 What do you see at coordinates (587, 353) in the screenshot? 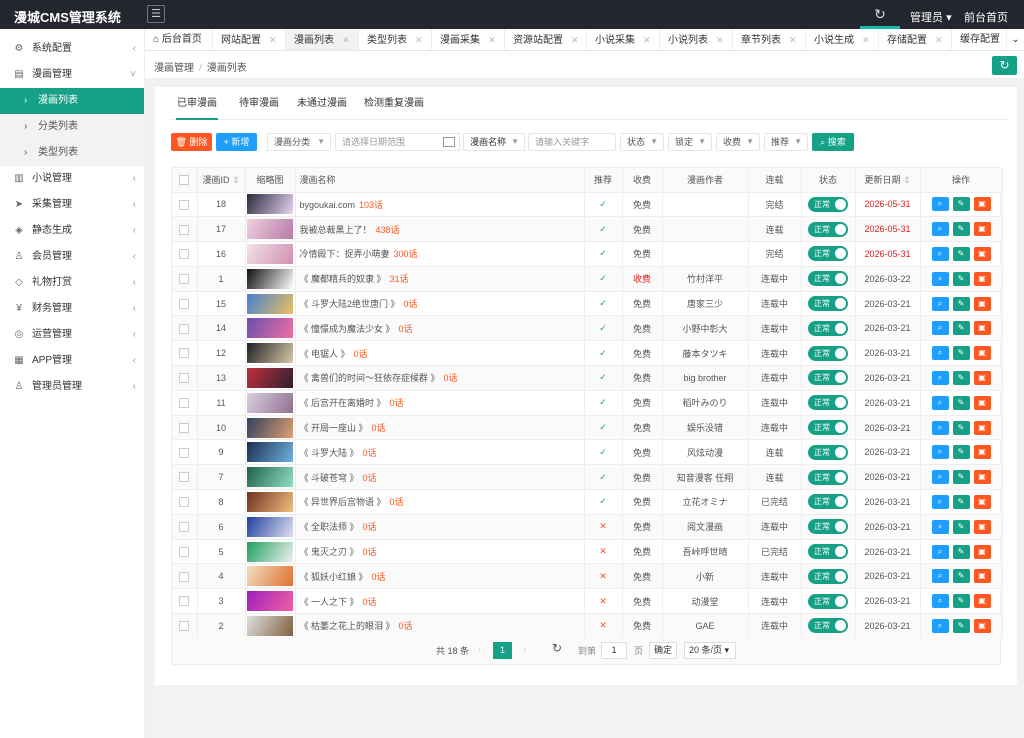
I see `table-row: 12 《 电锯人 》 0话 ✓ 免费 藤本タツキ 连载中 正常 2026-03-21 ⌕ ✎ ▣` at bounding box center [587, 353].